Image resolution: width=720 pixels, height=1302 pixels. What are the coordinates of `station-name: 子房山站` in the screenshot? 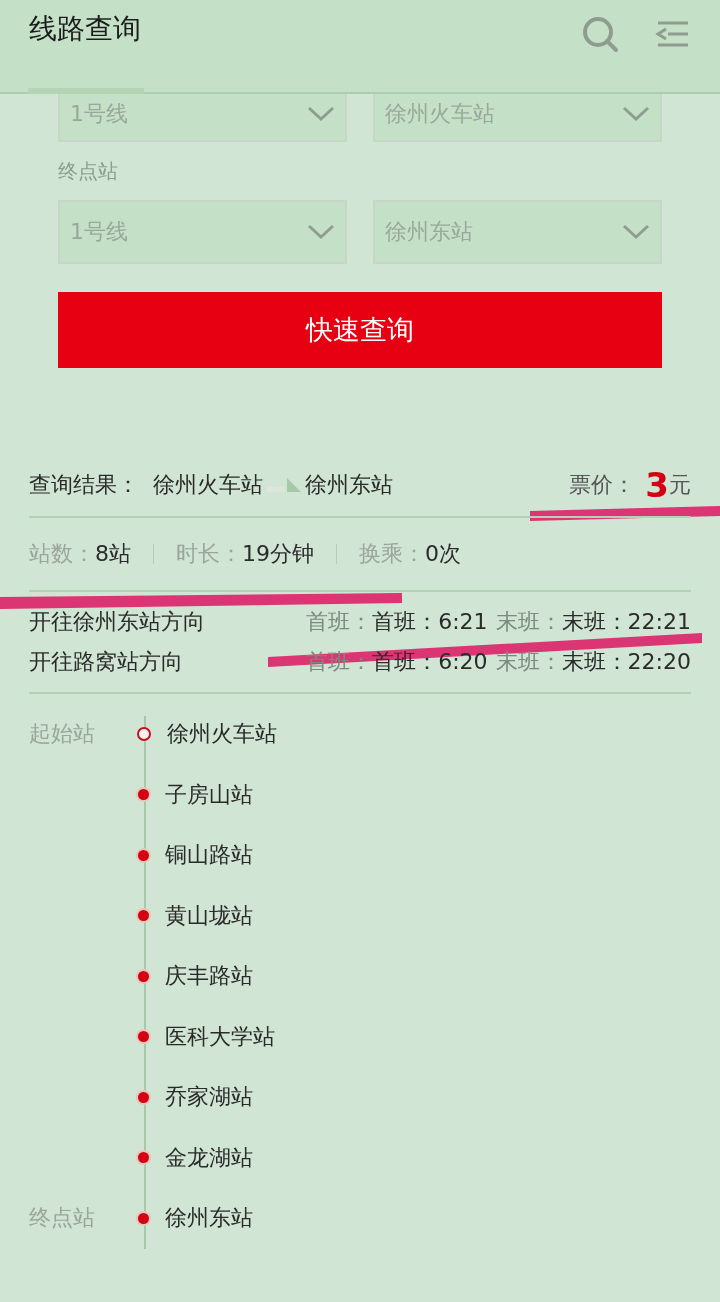 It's located at (209, 794).